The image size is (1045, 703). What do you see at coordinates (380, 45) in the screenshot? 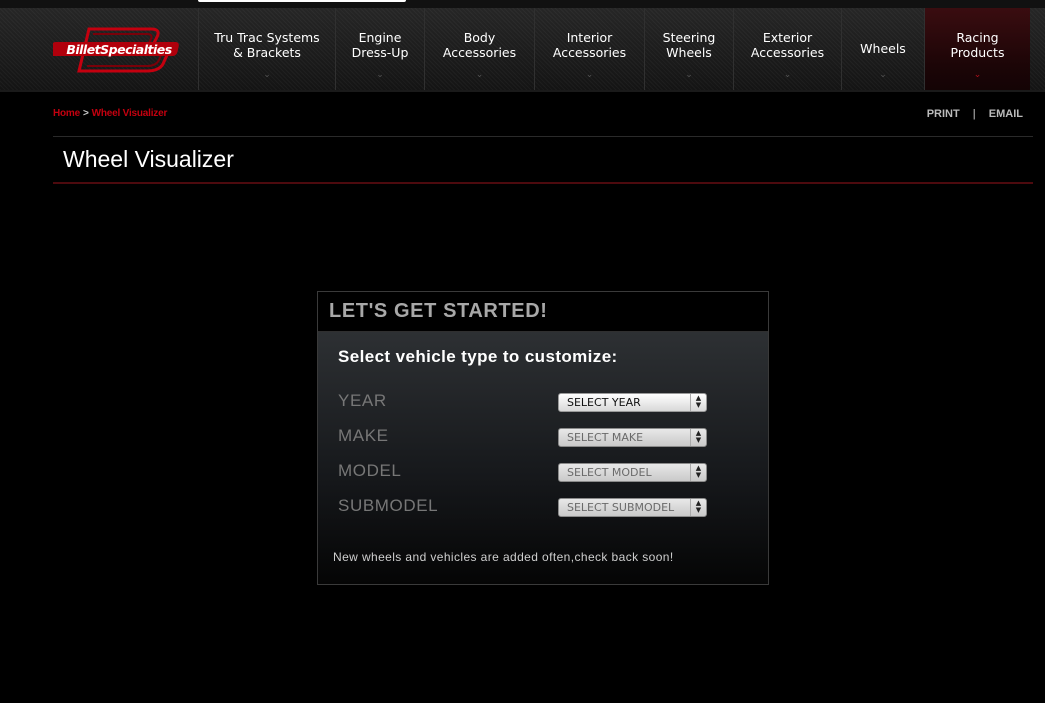
I see `nav-item-label: Engine Dress-Up` at bounding box center [380, 45].